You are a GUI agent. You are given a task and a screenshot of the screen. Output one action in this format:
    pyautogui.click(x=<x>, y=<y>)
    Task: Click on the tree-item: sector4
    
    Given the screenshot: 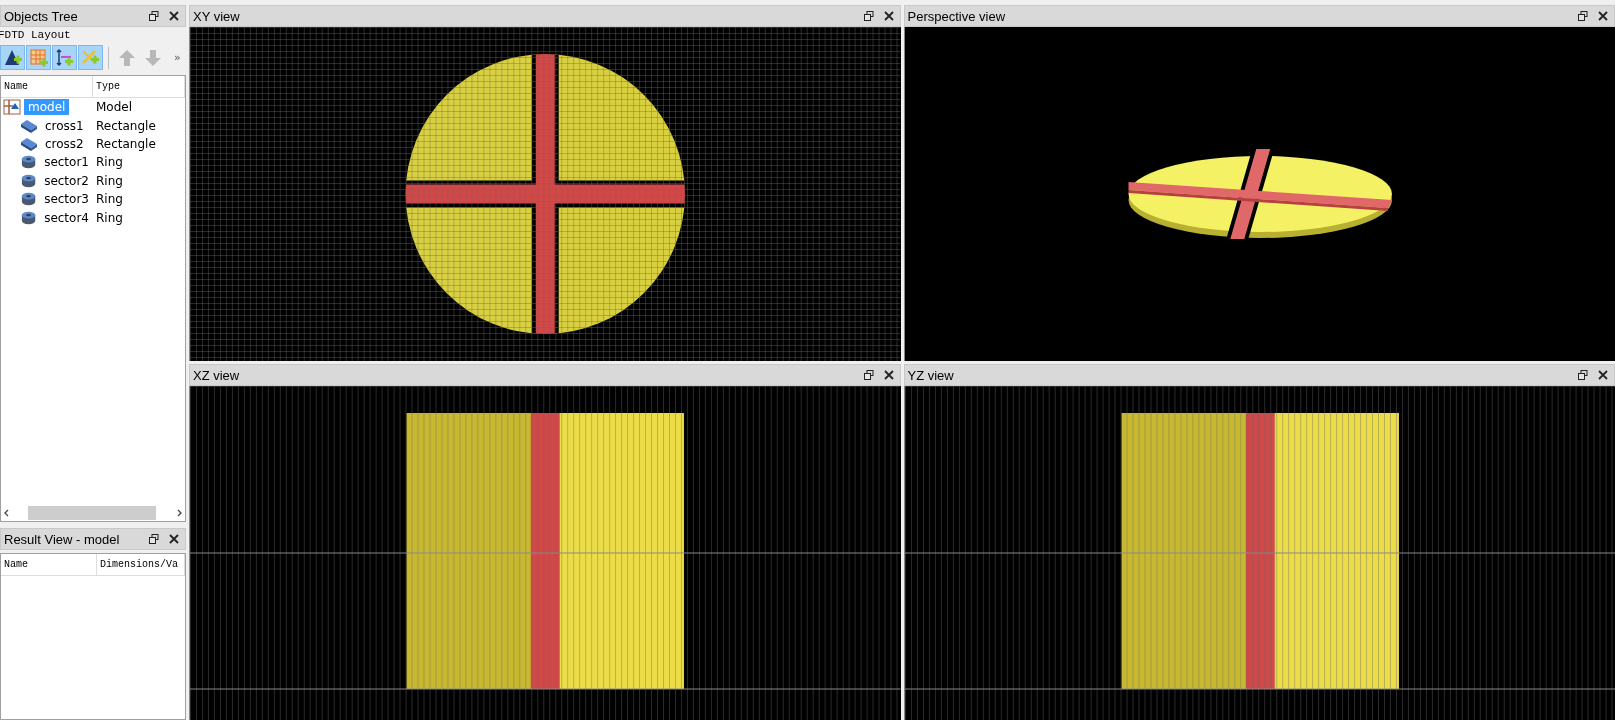 What is the action you would take?
    pyautogui.click(x=66, y=217)
    